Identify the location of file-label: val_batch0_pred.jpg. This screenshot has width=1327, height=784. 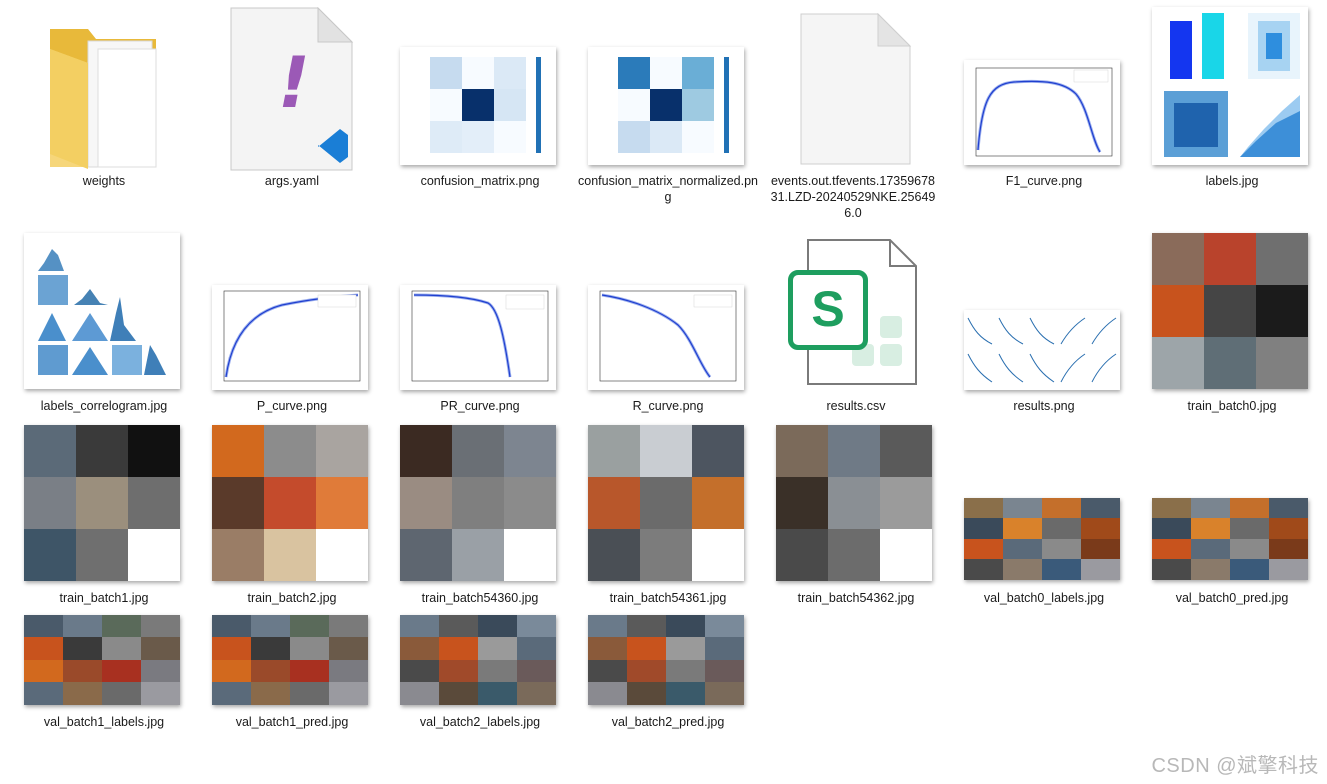
(1232, 598).